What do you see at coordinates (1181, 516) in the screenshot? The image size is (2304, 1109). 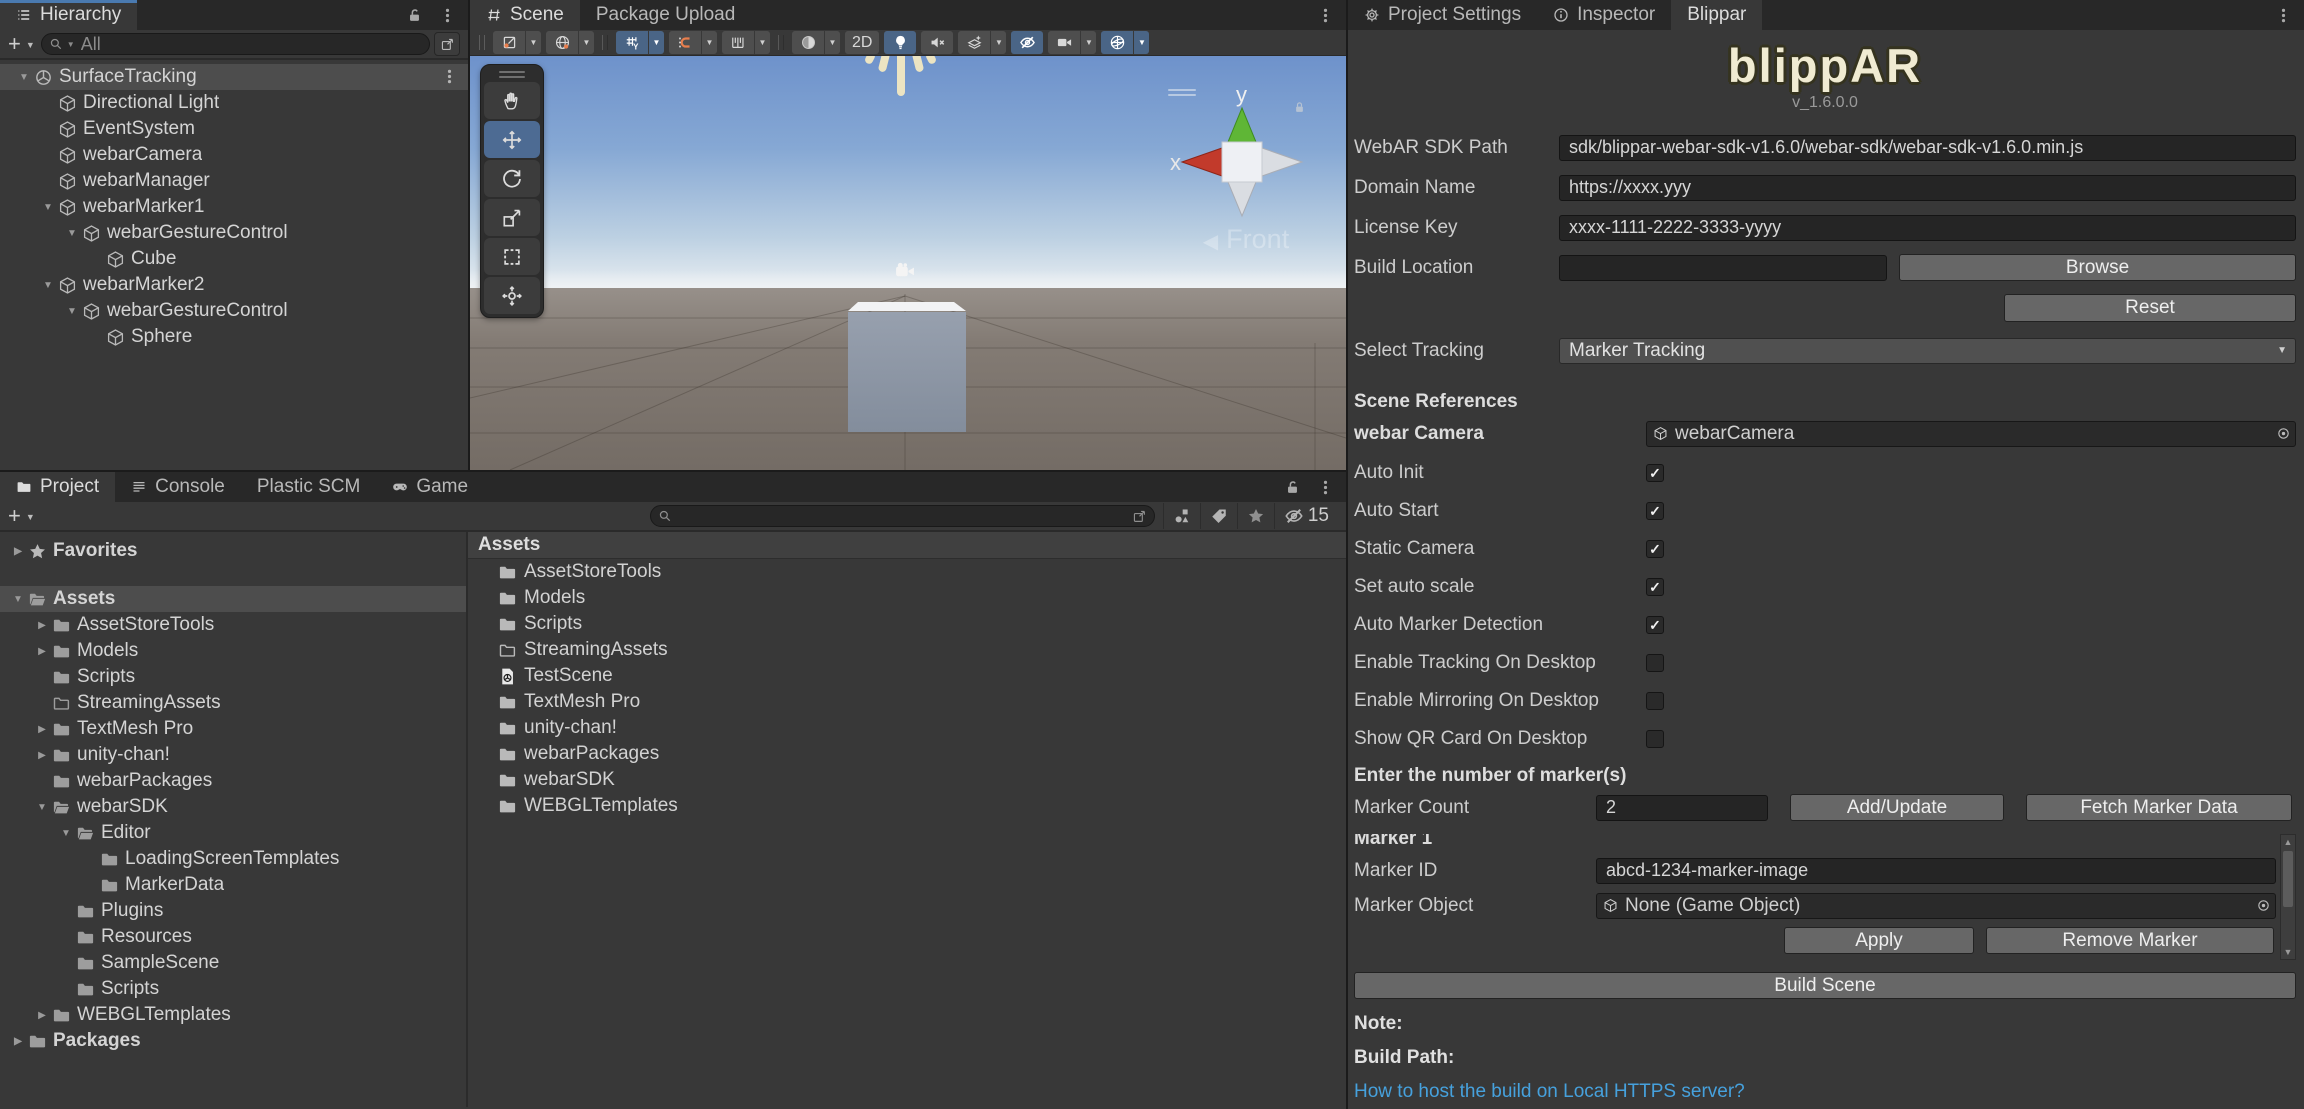 I see `filter-by-type-icon` at bounding box center [1181, 516].